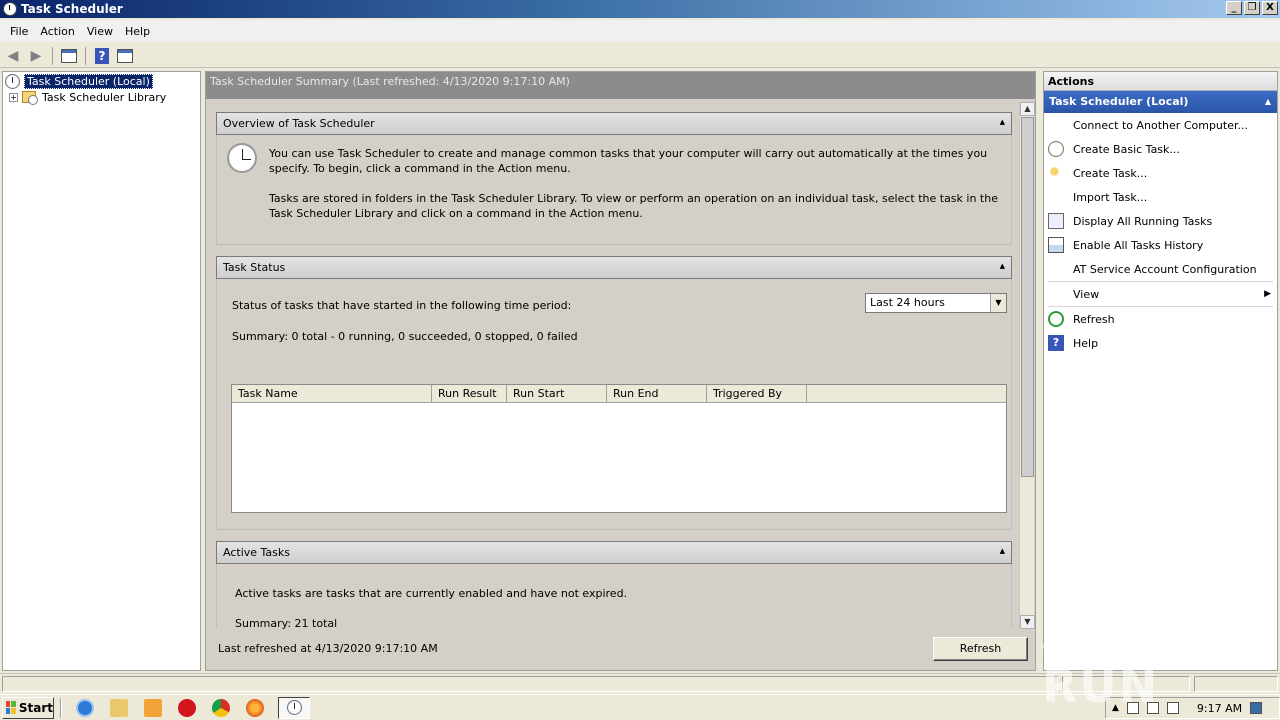 This screenshot has width=1280, height=720. I want to click on system-tray: ▲ 9:17 AM, so click(1192, 708).